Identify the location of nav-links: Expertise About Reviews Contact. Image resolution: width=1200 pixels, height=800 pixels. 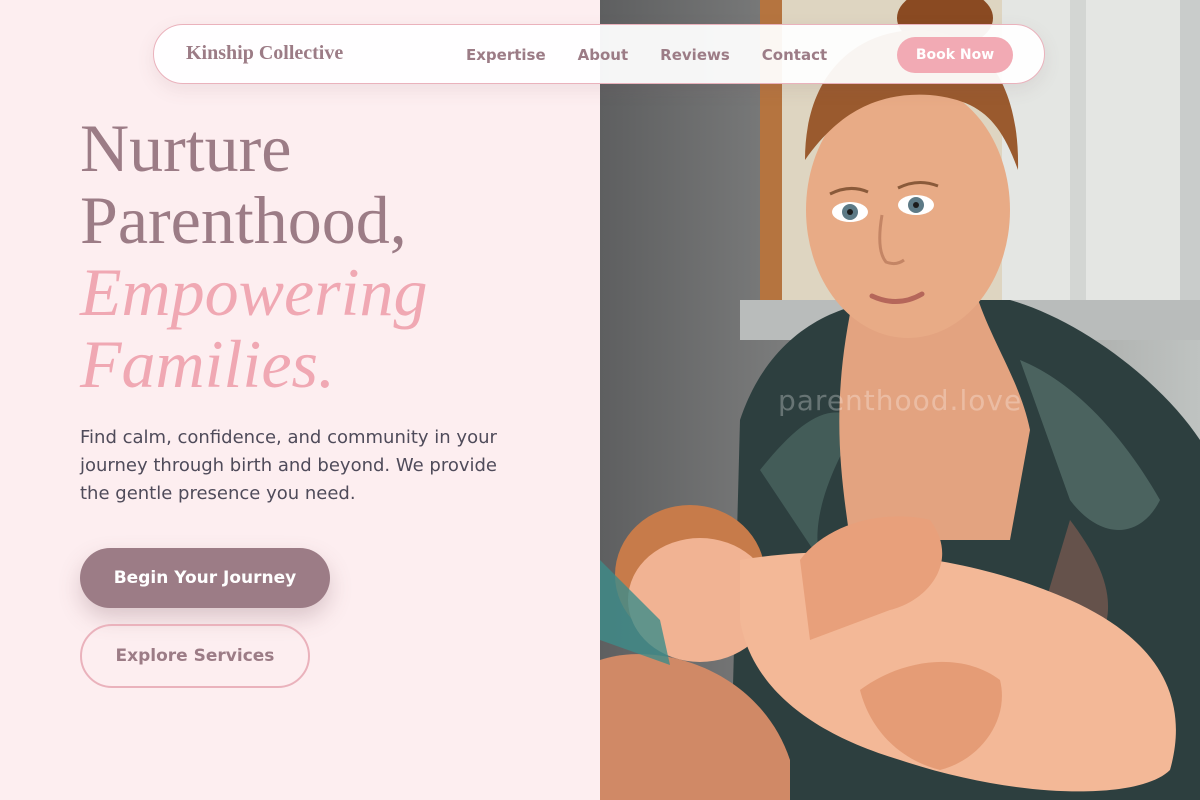
(646, 55).